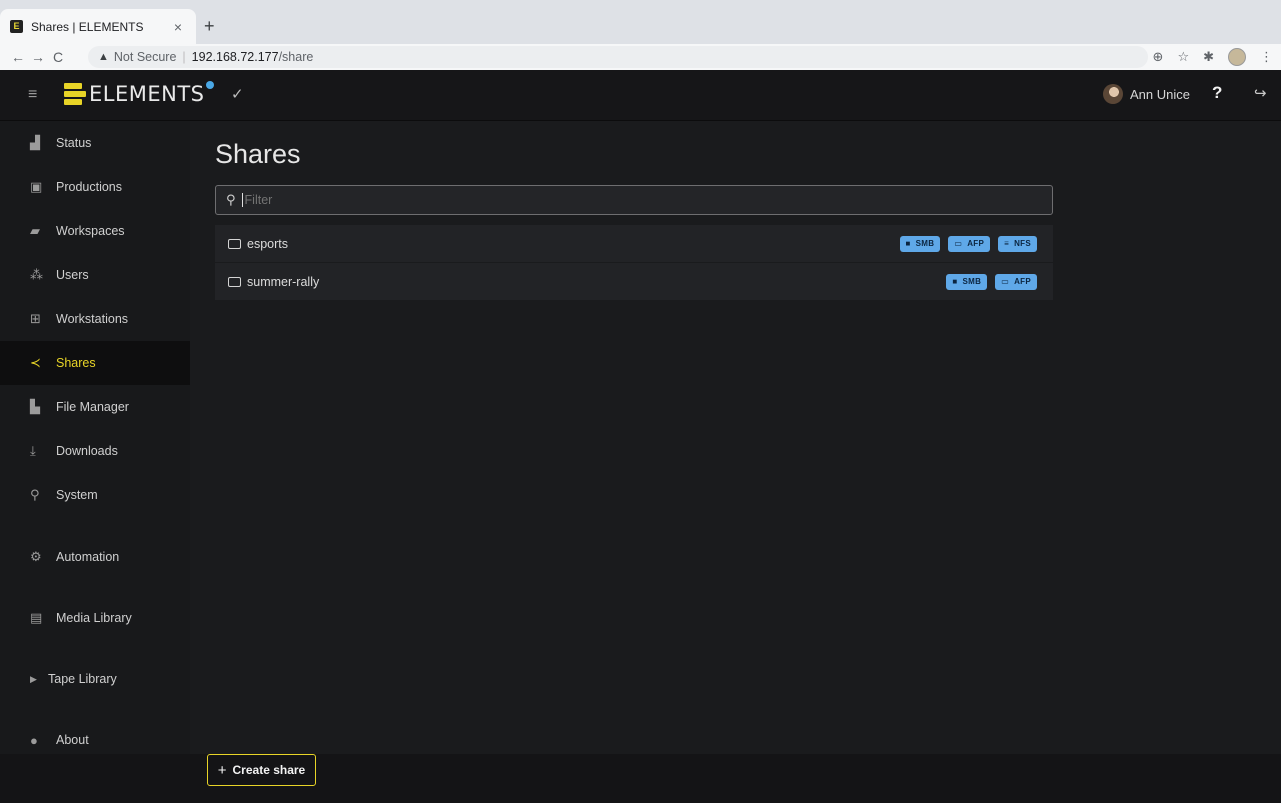 The height and width of the screenshot is (803, 1281). Describe the element at coordinates (33, 450) in the screenshot. I see `download-icon: ⤓` at that location.